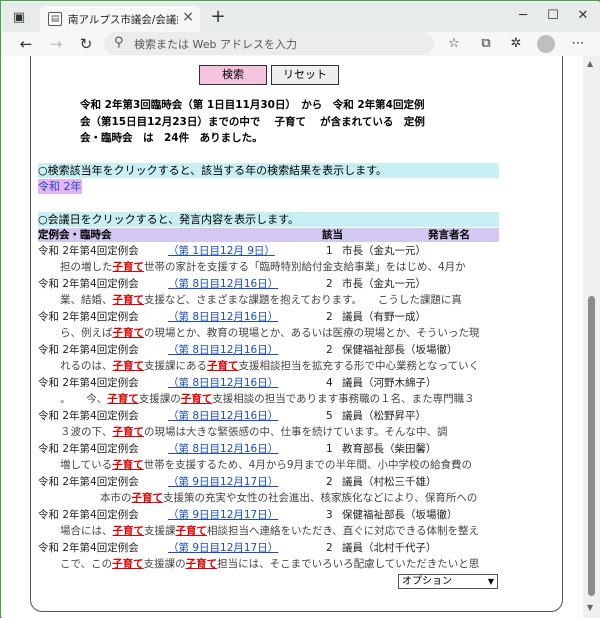  What do you see at coordinates (26, 44) in the screenshot?
I see `back-icon: ←` at bounding box center [26, 44].